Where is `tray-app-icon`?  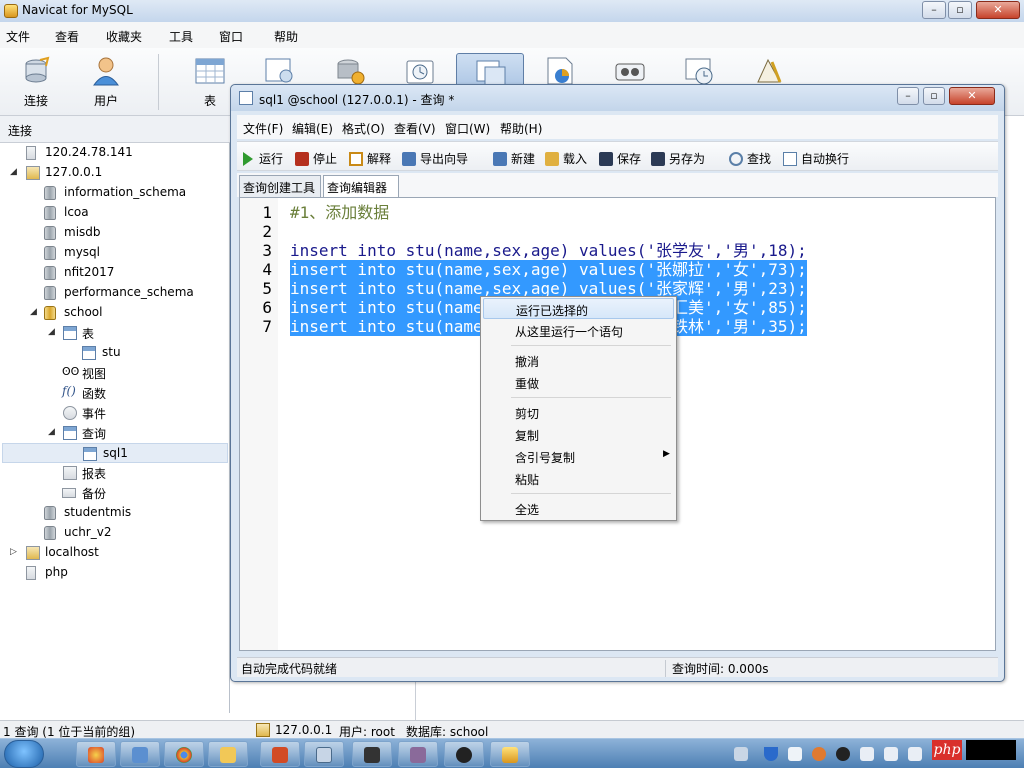 tray-app-icon is located at coordinates (819, 754).